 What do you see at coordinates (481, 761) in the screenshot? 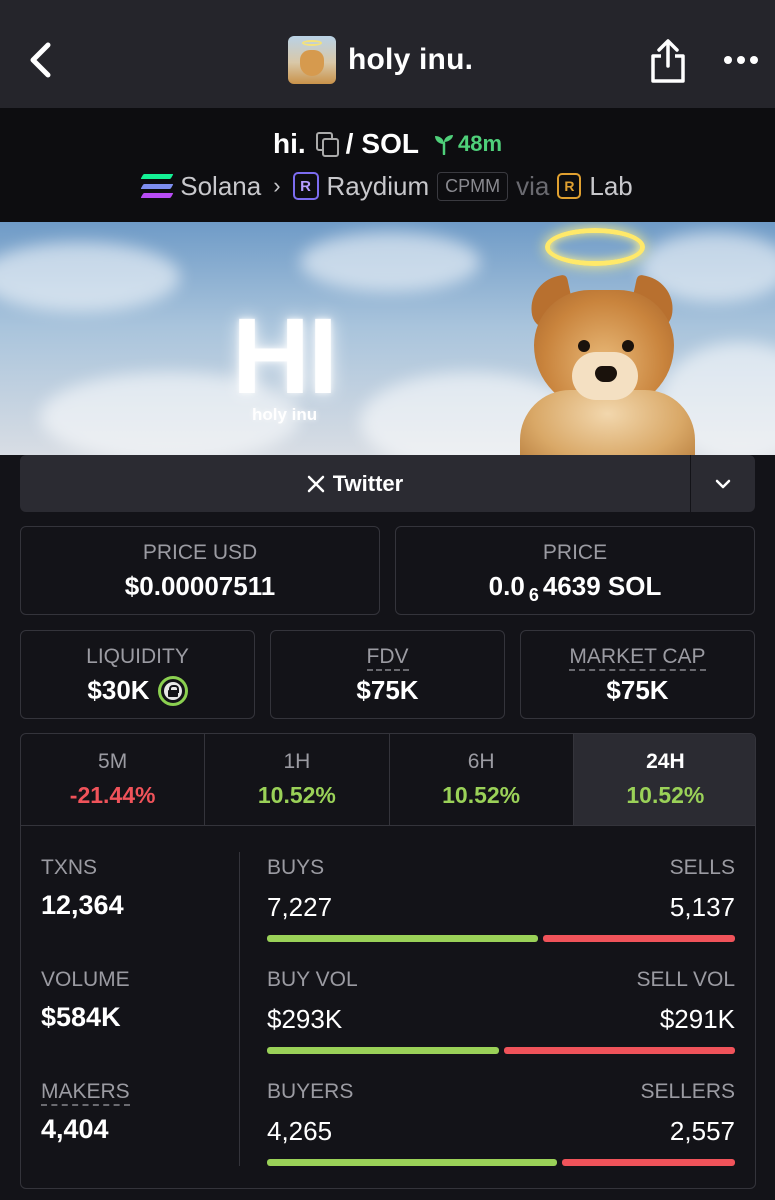
I see `tab-label: 6H` at bounding box center [481, 761].